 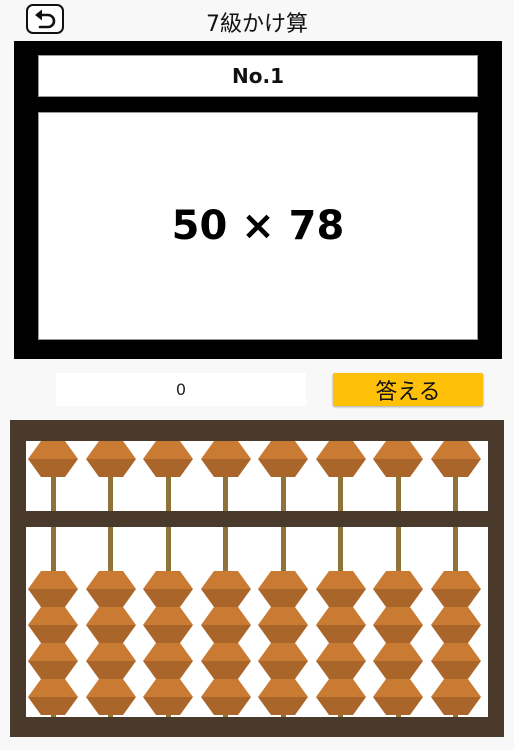 I want to click on problem-number: No.1, so click(x=258, y=76).